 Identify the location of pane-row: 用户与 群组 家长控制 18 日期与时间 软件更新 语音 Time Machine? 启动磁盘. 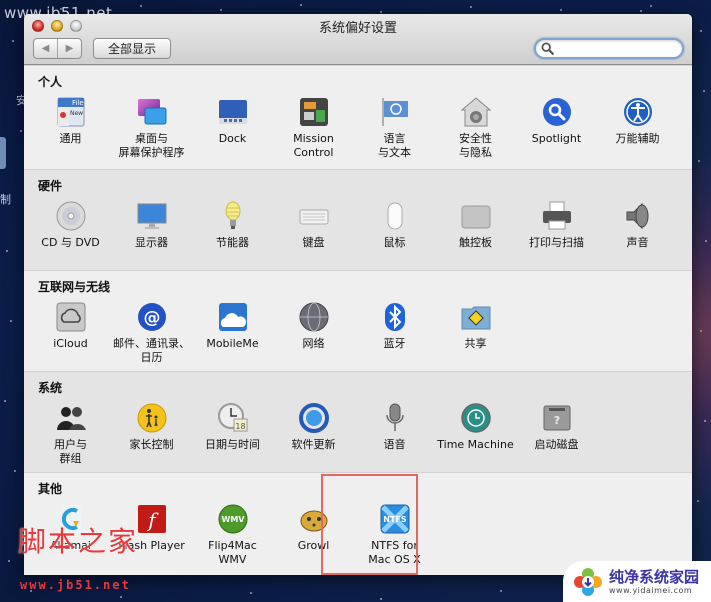
(361, 434).